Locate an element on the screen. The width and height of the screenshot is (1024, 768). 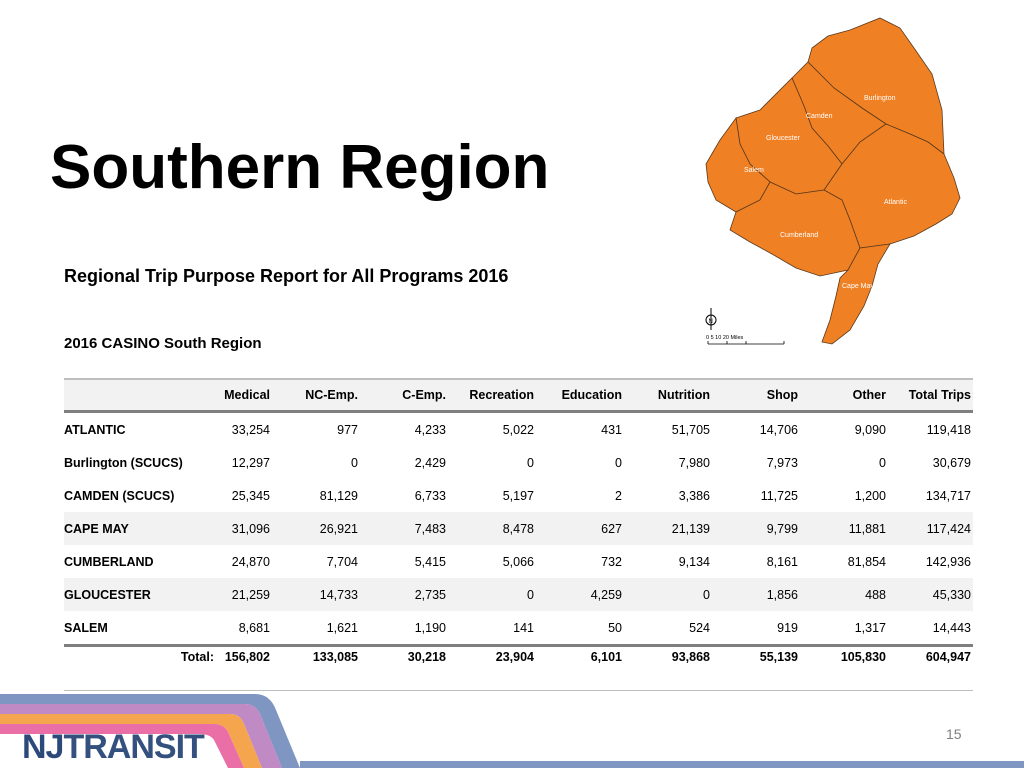
nj-transit-logo: NJTRANSIT is located at coordinates (113, 747).